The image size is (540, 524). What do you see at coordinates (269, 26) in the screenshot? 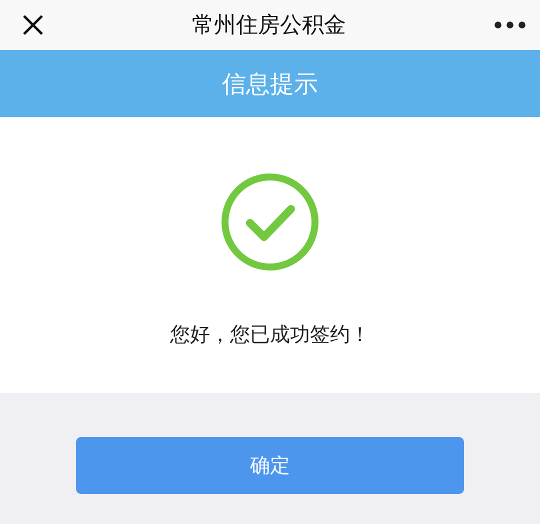
I see `nav-title: 常州住房公积金` at bounding box center [269, 26].